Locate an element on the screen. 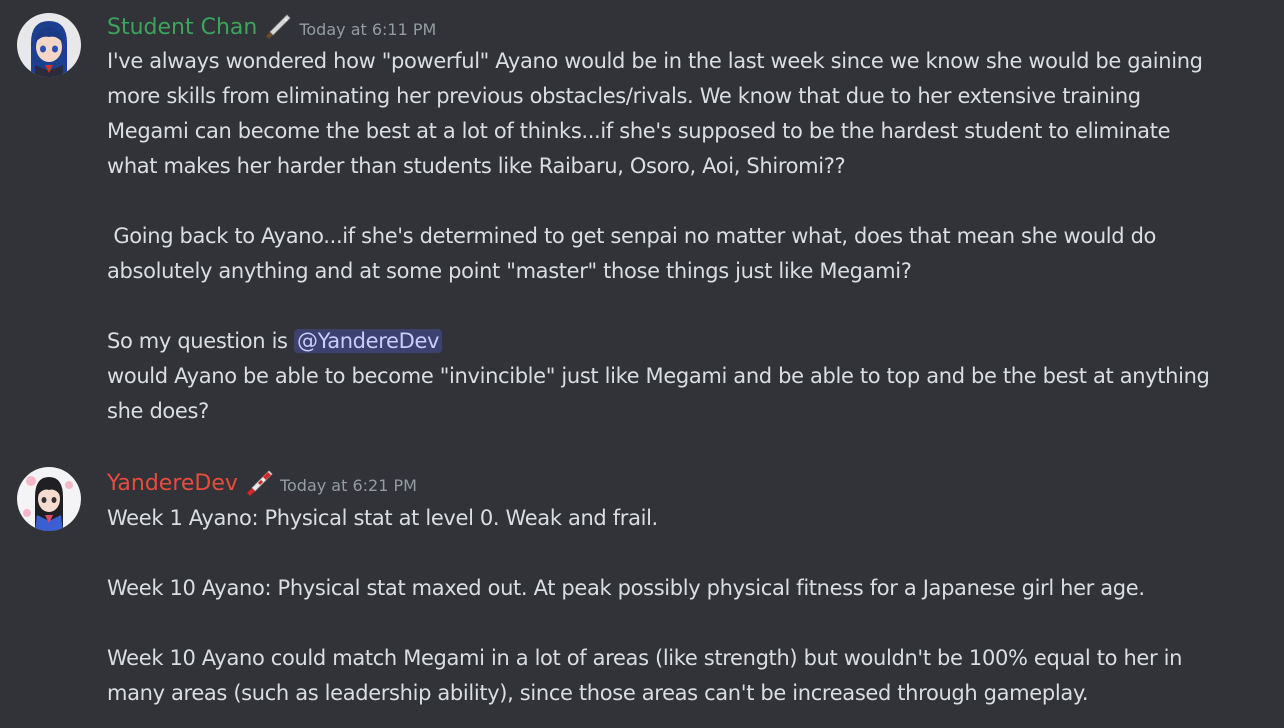  message-header: Student Chan Today at 6:11 PM is located at coordinates (271, 27).